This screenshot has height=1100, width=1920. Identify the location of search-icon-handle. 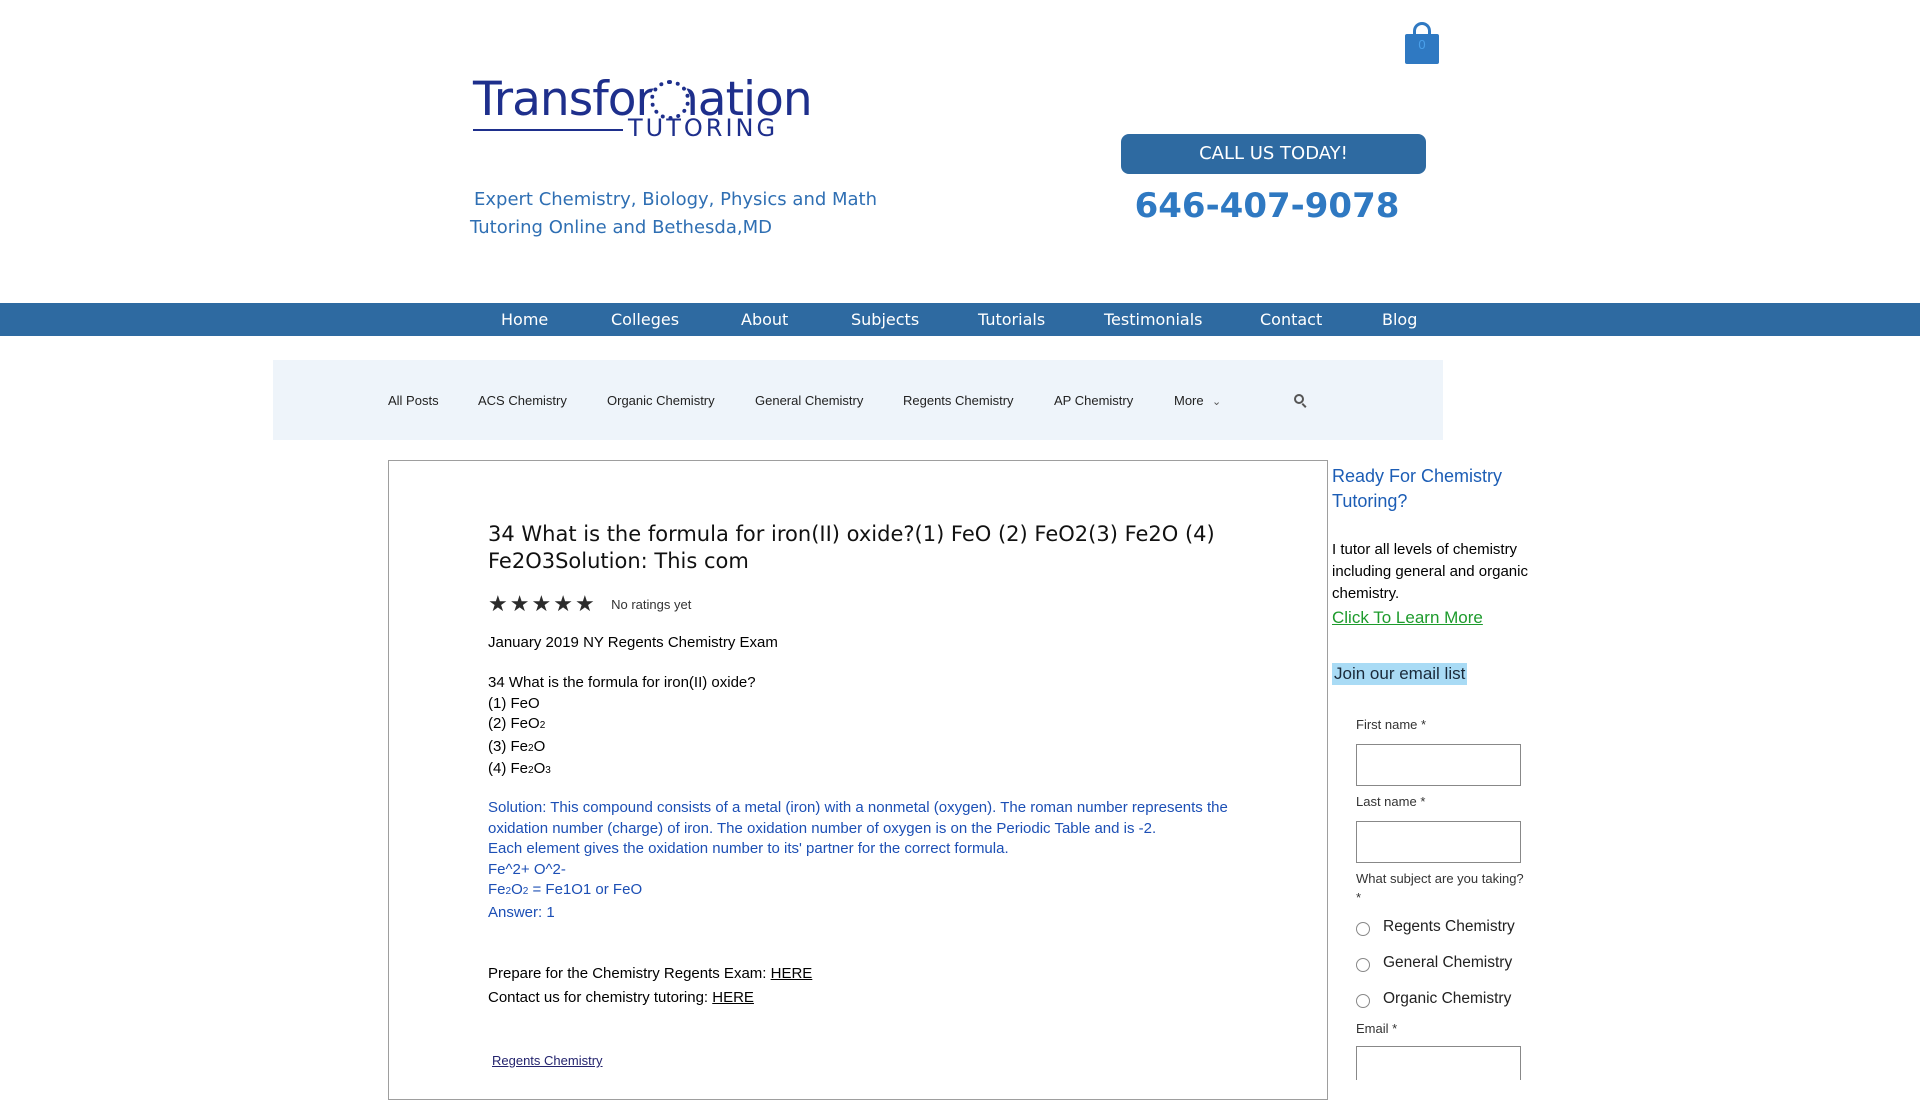
(1304, 405).